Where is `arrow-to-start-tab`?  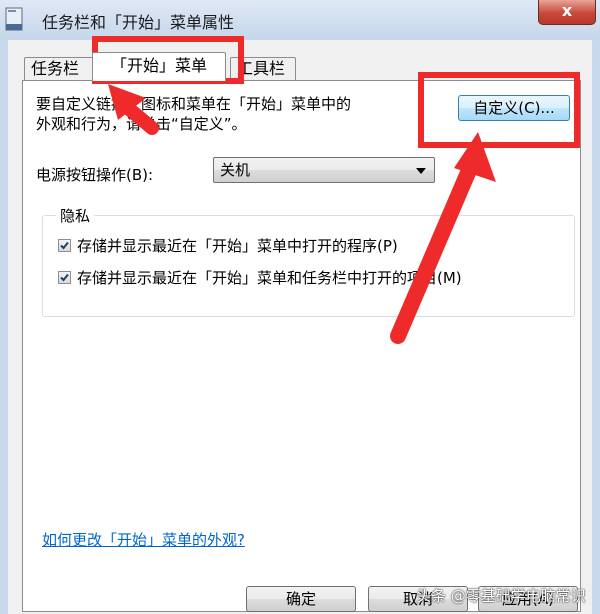
arrow-to-start-tab is located at coordinates (133, 109).